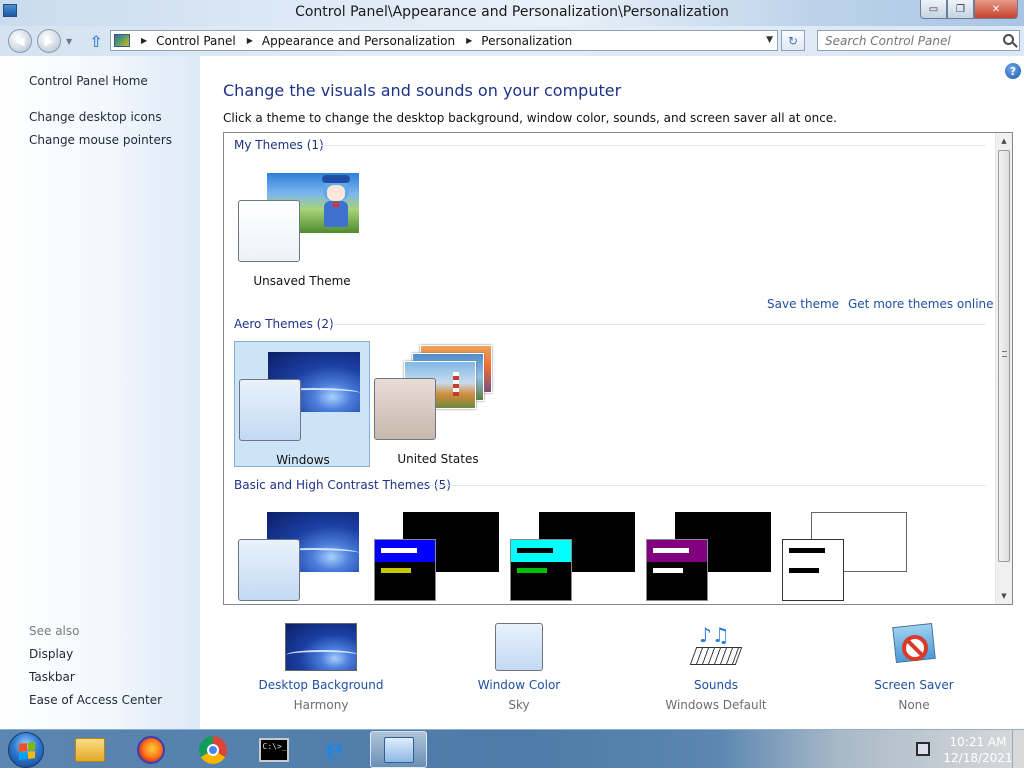 This screenshot has height=768, width=1024. What do you see at coordinates (526, 41) in the screenshot?
I see `breadcrumb-personalization: Personalization` at bounding box center [526, 41].